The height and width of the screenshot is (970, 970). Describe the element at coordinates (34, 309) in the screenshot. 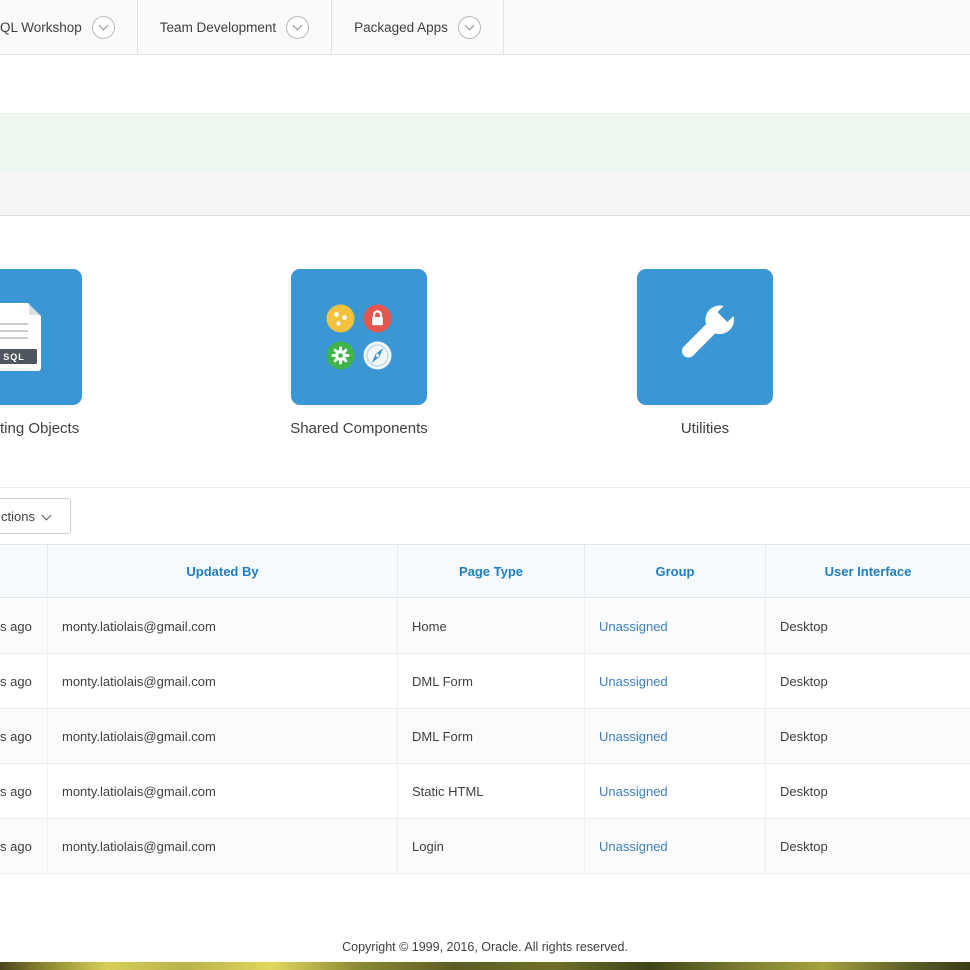

I see `page-fold-cut` at that location.